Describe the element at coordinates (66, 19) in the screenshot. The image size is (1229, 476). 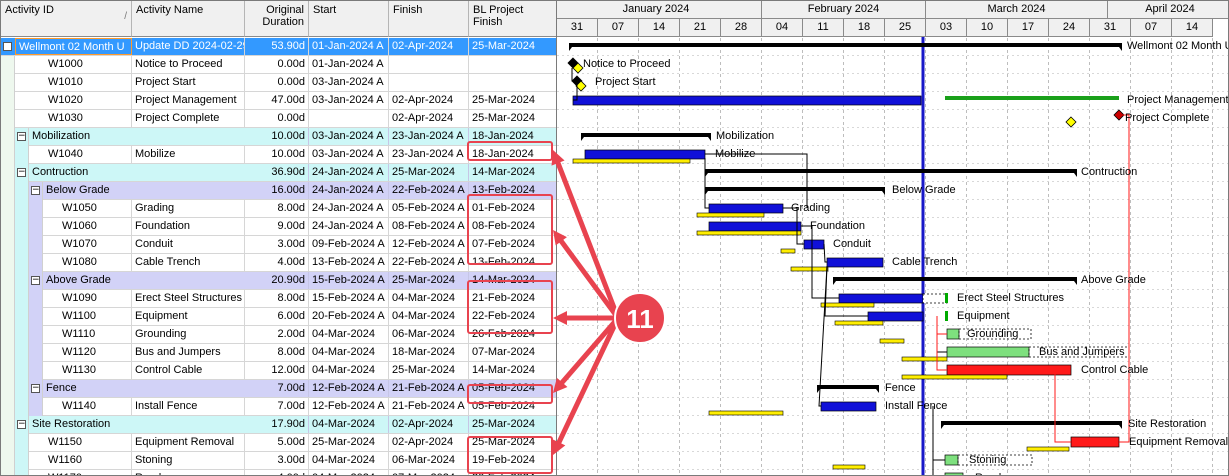
I see `col-header-activity-id: Activity ID /` at that location.